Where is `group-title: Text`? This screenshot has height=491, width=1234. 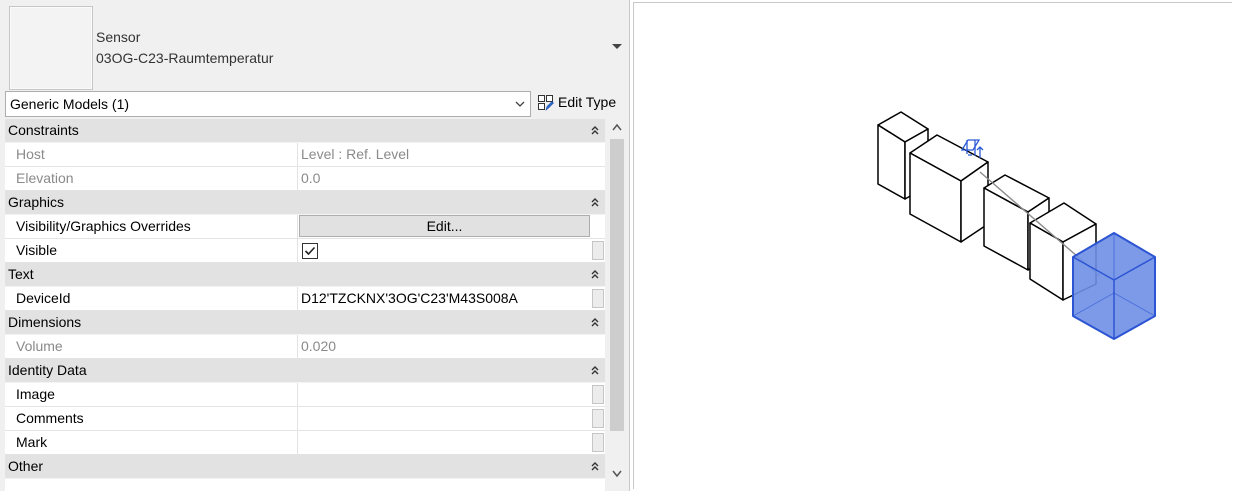
group-title: Text is located at coordinates (21, 274).